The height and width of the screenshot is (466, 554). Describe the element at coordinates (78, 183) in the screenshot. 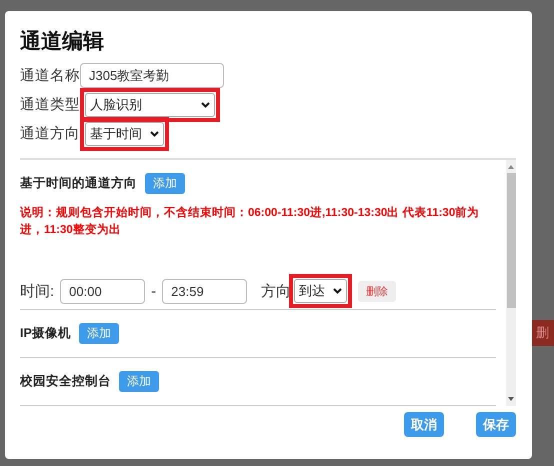

I see `section-title: 基于时间的通道方向` at that location.